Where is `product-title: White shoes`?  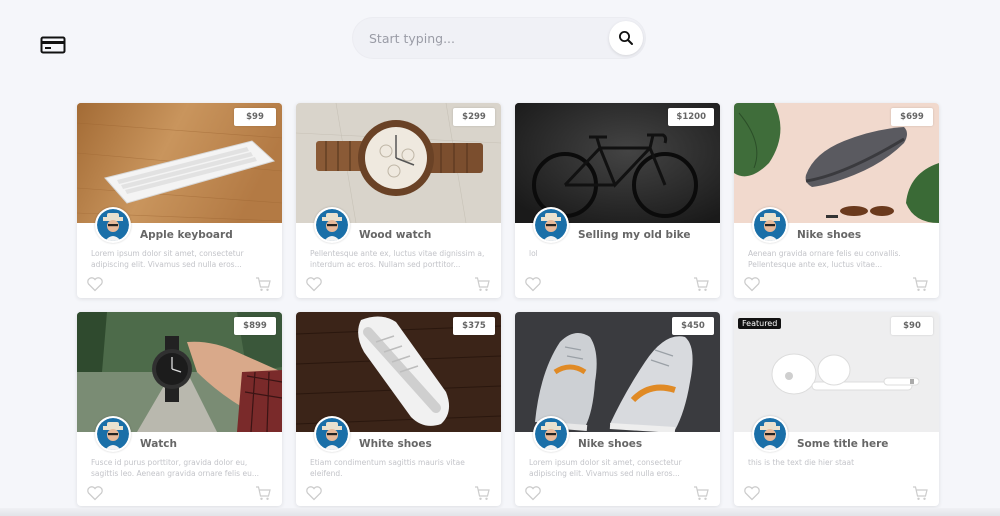 product-title: White shoes is located at coordinates (395, 444).